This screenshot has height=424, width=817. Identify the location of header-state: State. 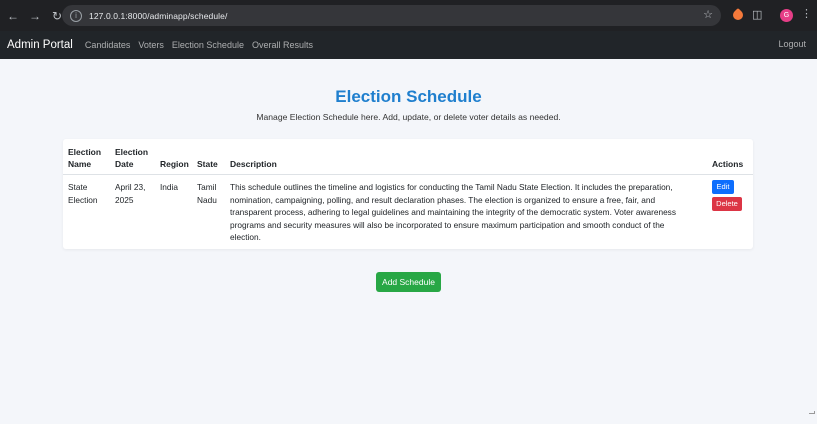
(207, 164).